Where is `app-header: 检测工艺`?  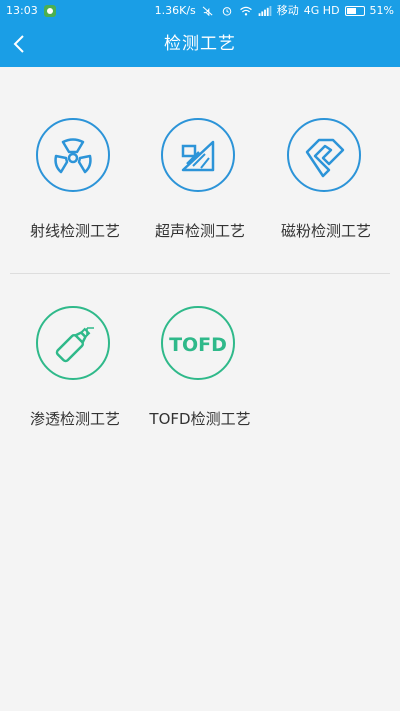 app-header: 检测工艺 is located at coordinates (200, 44).